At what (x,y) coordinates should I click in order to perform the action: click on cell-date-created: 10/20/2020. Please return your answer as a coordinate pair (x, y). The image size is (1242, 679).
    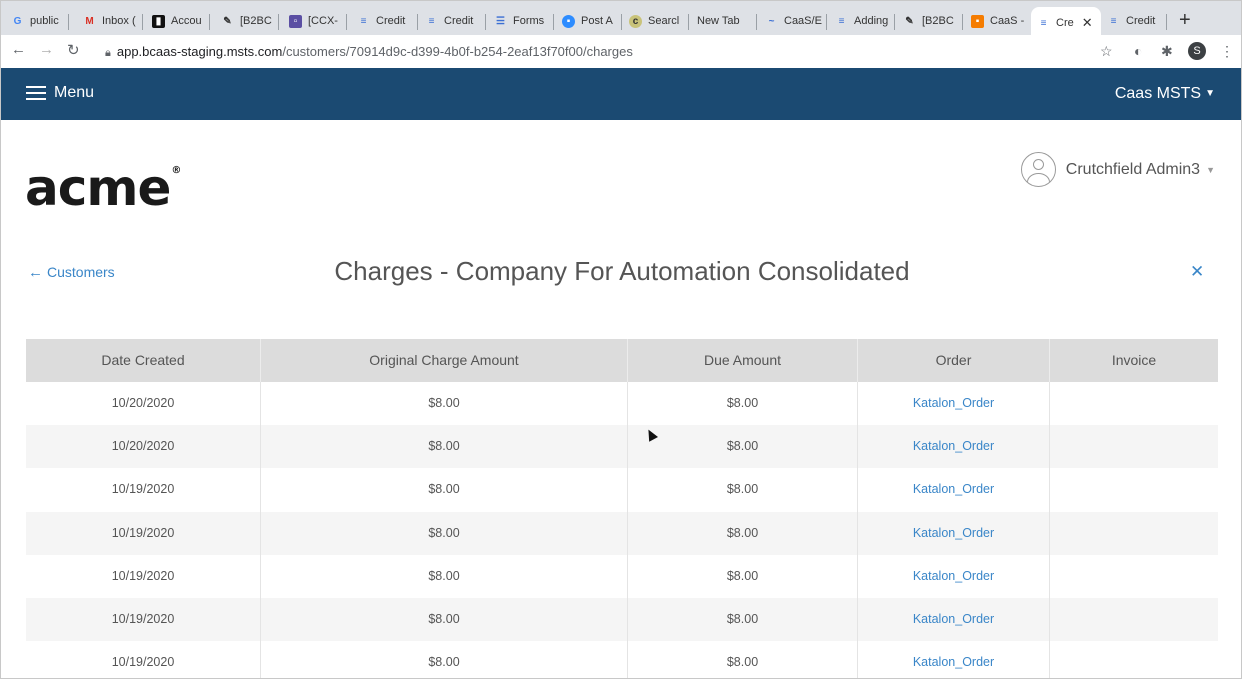
    Looking at the image, I should click on (143, 404).